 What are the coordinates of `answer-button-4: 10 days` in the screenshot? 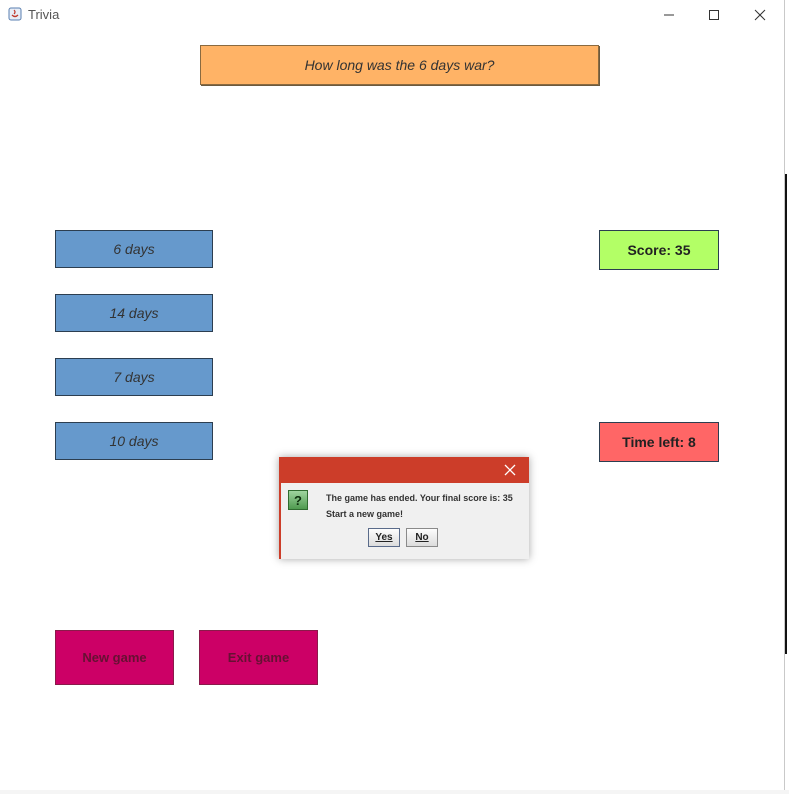 It's located at (134, 441).